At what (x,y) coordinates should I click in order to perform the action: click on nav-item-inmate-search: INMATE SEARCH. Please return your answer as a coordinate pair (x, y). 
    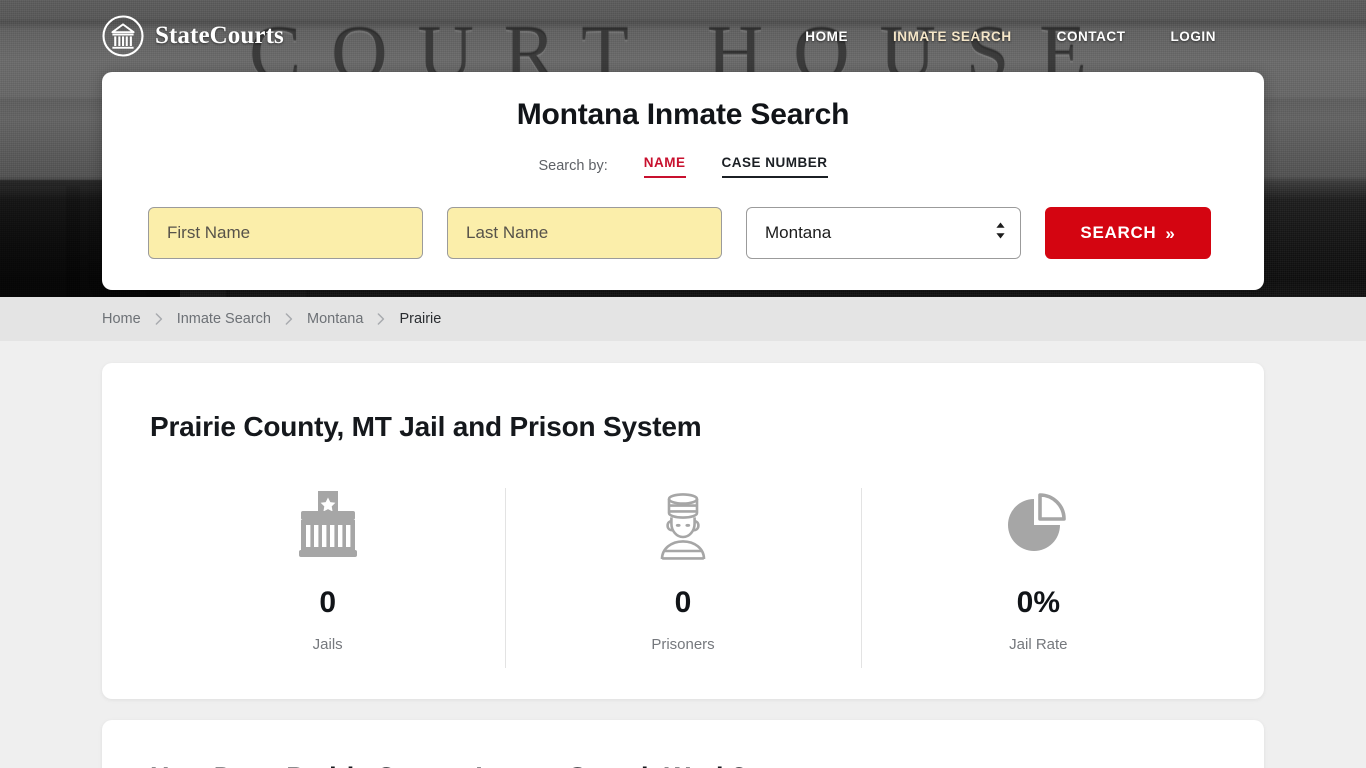
    Looking at the image, I should click on (952, 36).